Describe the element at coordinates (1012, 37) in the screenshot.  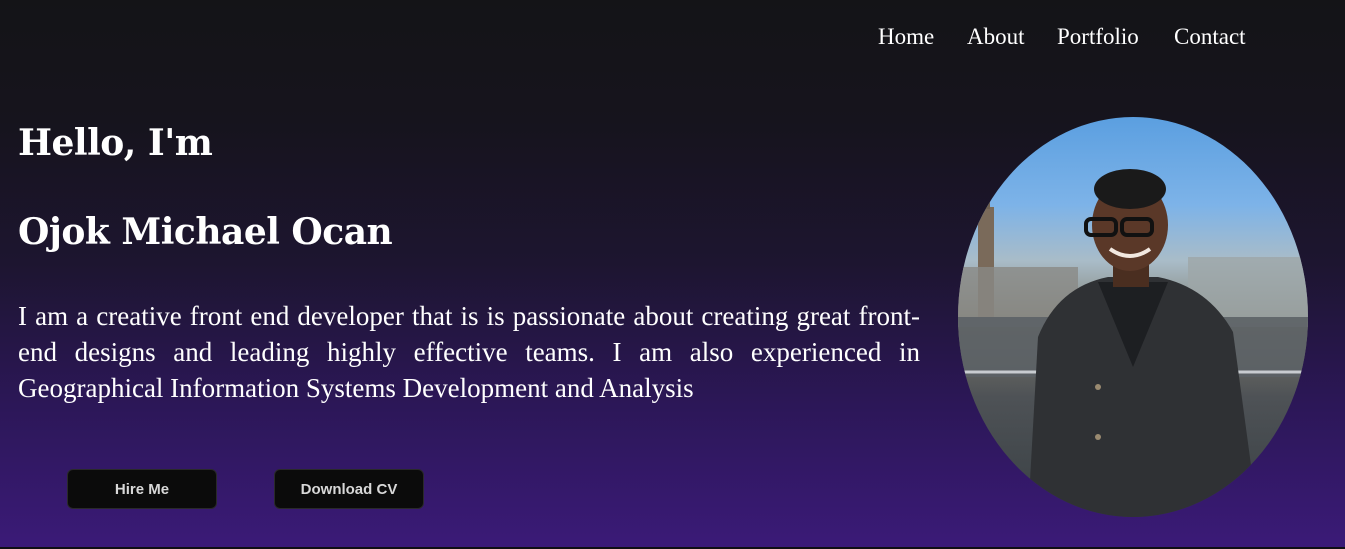
I see `nav-about-link: About` at that location.